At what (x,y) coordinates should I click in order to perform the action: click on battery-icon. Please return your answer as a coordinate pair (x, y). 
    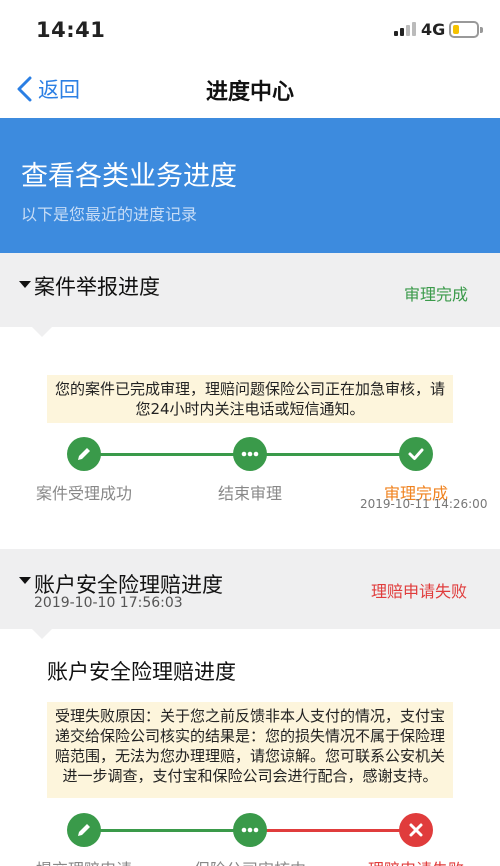
    Looking at the image, I should click on (466, 29).